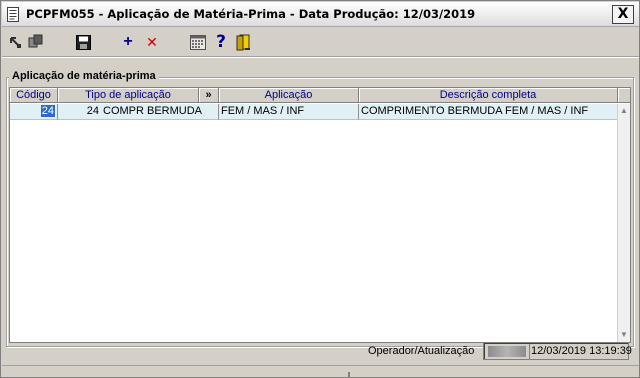 Image resolution: width=640 pixels, height=378 pixels. What do you see at coordinates (624, 335) in the screenshot?
I see `scroll-down-icon: ▼` at bounding box center [624, 335].